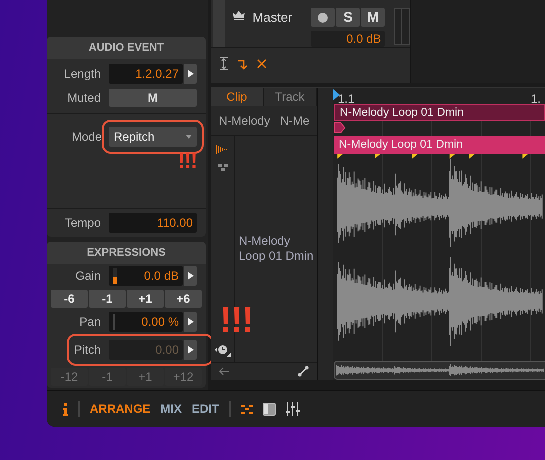  I want to click on step-button: -1, so click(107, 299).